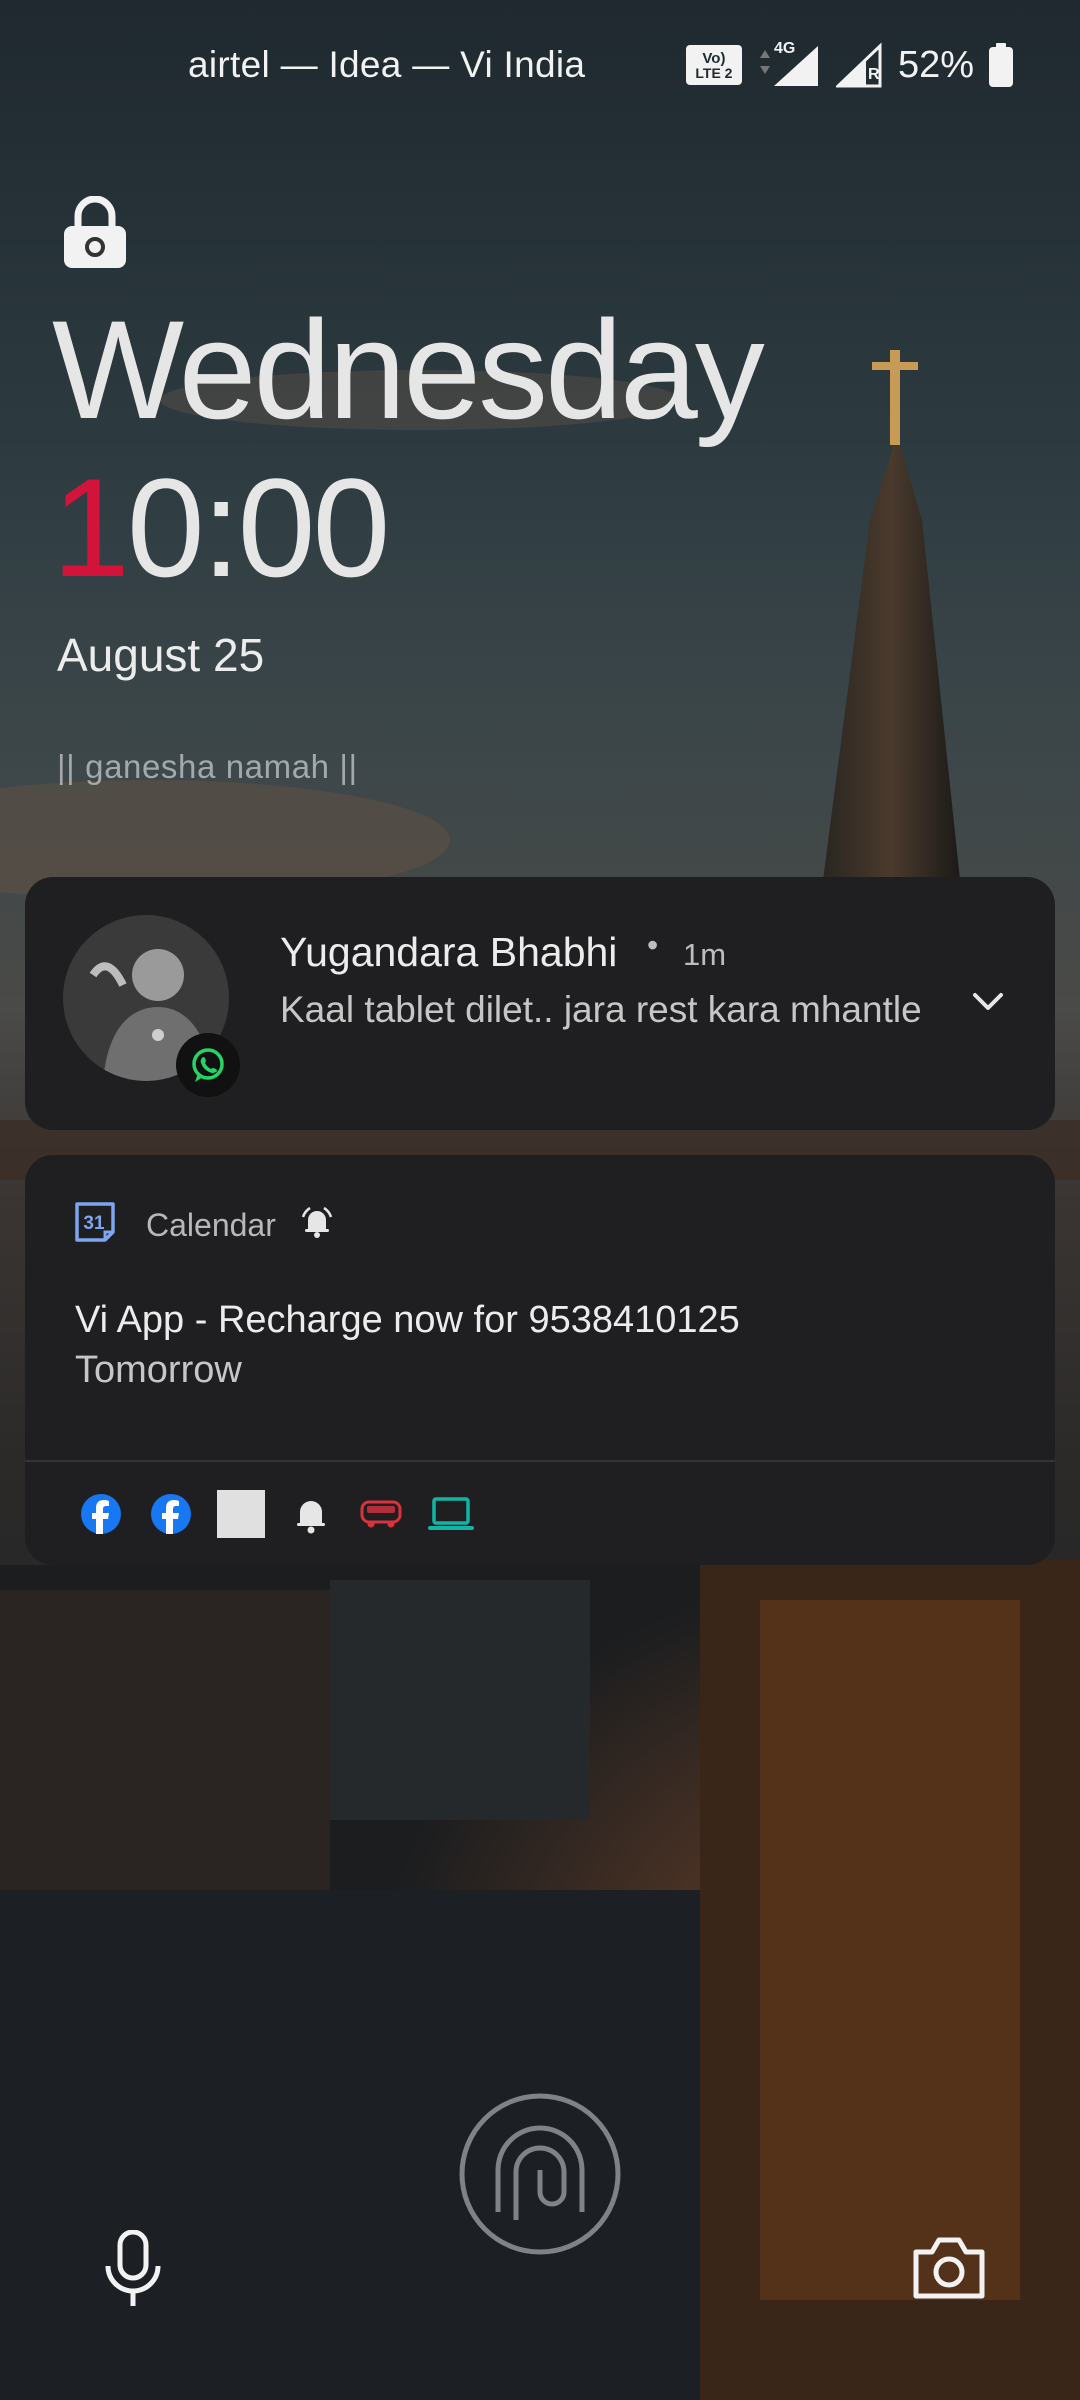  What do you see at coordinates (859, 65) in the screenshot?
I see `signal-roaming-icon: R` at bounding box center [859, 65].